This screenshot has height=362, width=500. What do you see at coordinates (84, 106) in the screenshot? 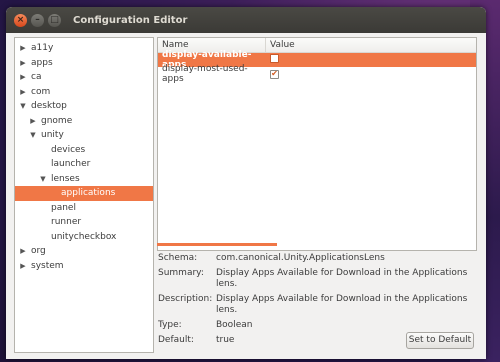
I see `tree-item-desktop: ▼ desktop` at bounding box center [84, 106].